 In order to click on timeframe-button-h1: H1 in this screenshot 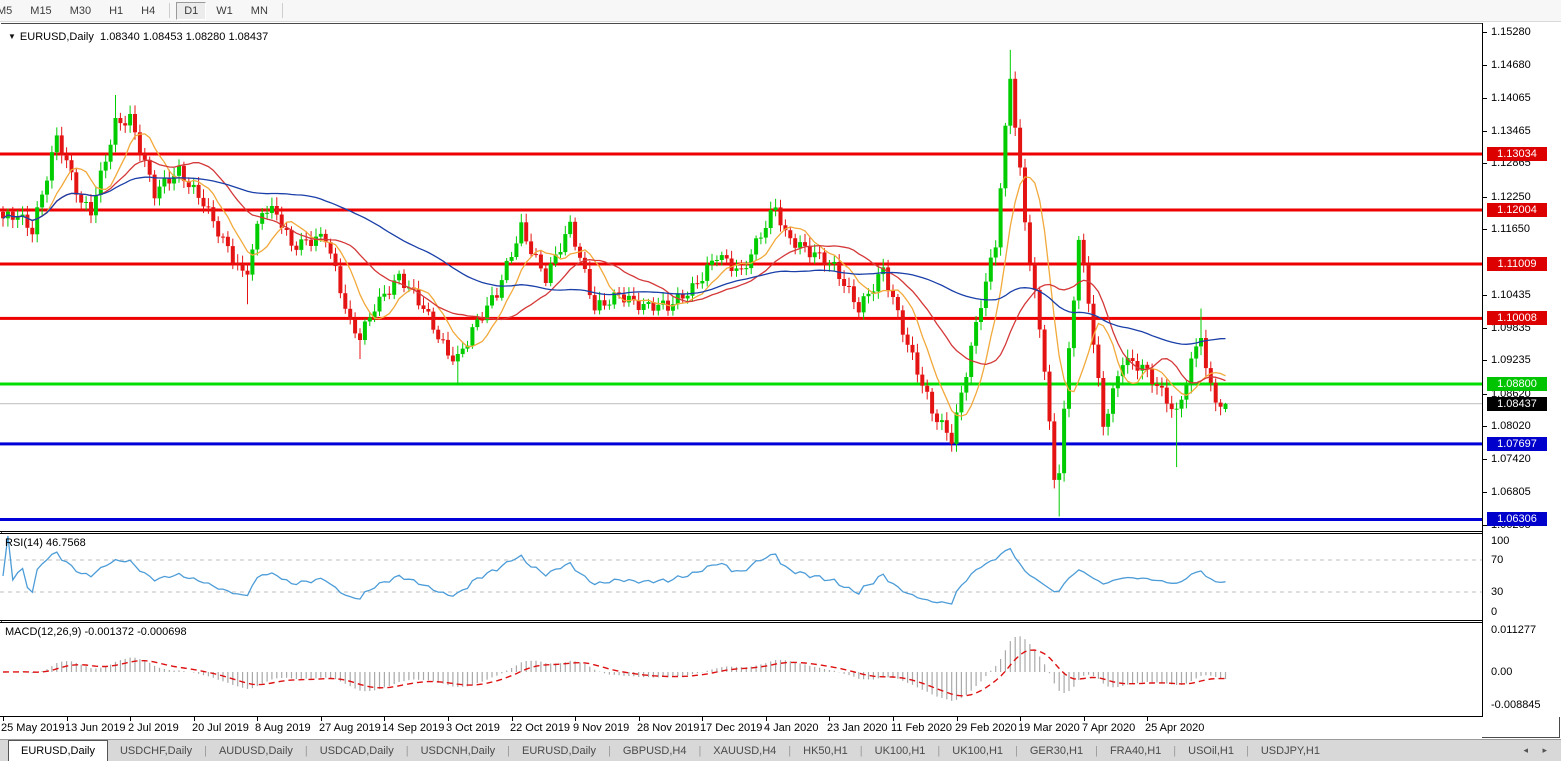, I will do `click(116, 11)`.